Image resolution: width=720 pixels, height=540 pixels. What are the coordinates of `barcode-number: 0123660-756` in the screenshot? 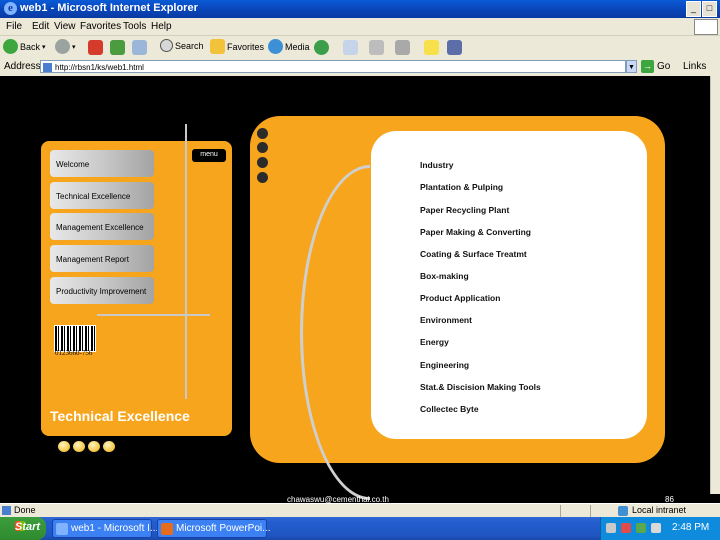 It's located at (74, 353).